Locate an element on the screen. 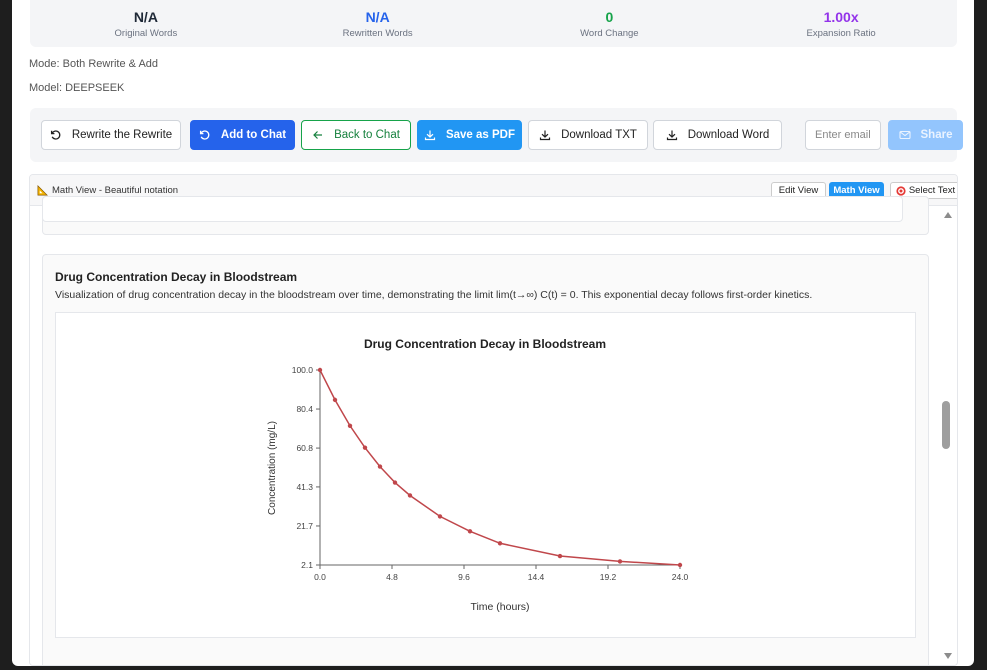 The image size is (987, 670). series-line is located at coordinates (500, 467).